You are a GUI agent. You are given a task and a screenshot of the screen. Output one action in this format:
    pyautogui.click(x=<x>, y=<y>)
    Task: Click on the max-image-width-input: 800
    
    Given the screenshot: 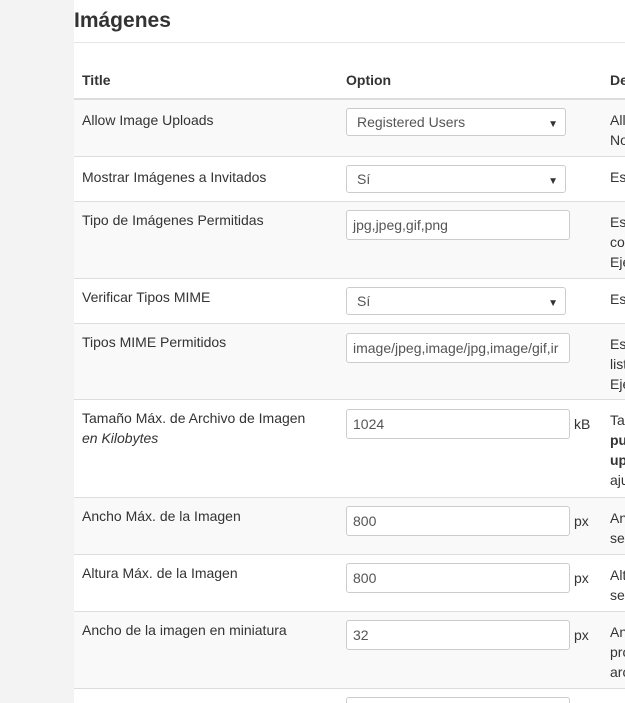 What is the action you would take?
    pyautogui.click(x=458, y=521)
    